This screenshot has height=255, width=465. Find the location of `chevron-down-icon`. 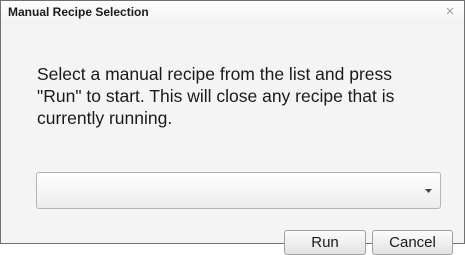

chevron-down-icon is located at coordinates (428, 191).